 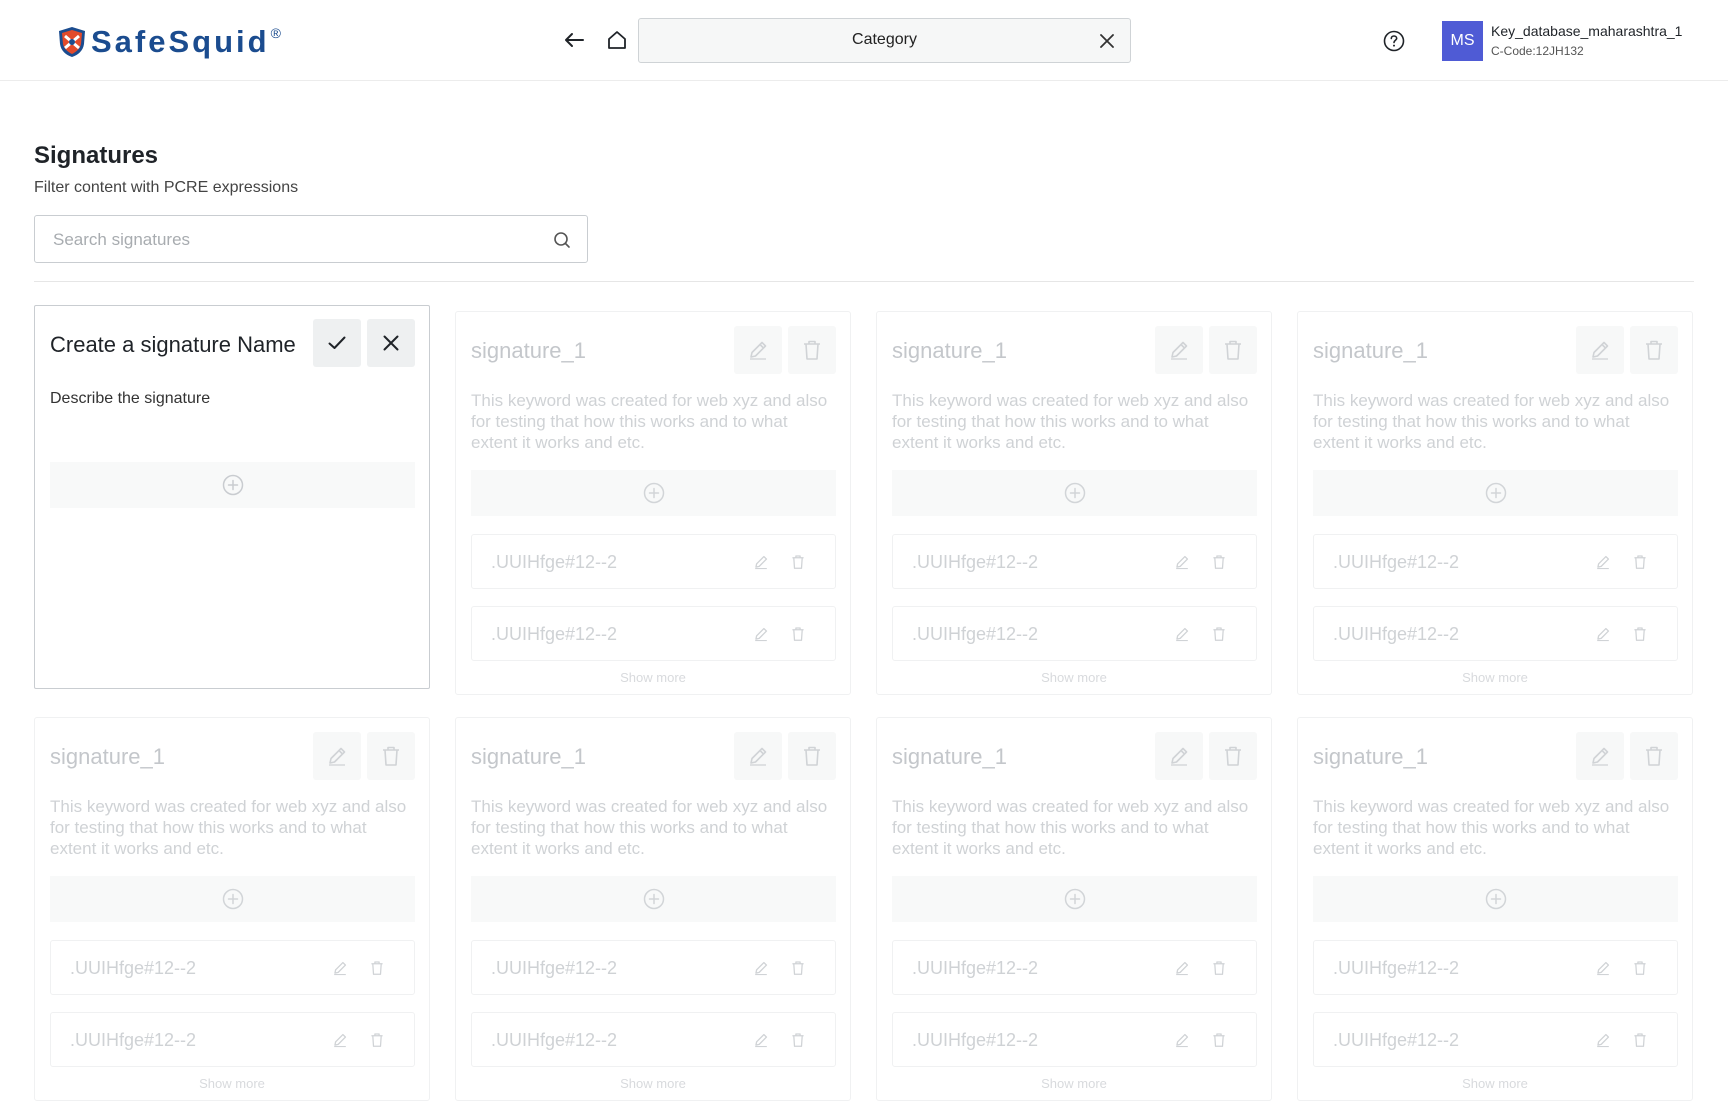 What do you see at coordinates (617, 40) in the screenshot?
I see `home-button` at bounding box center [617, 40].